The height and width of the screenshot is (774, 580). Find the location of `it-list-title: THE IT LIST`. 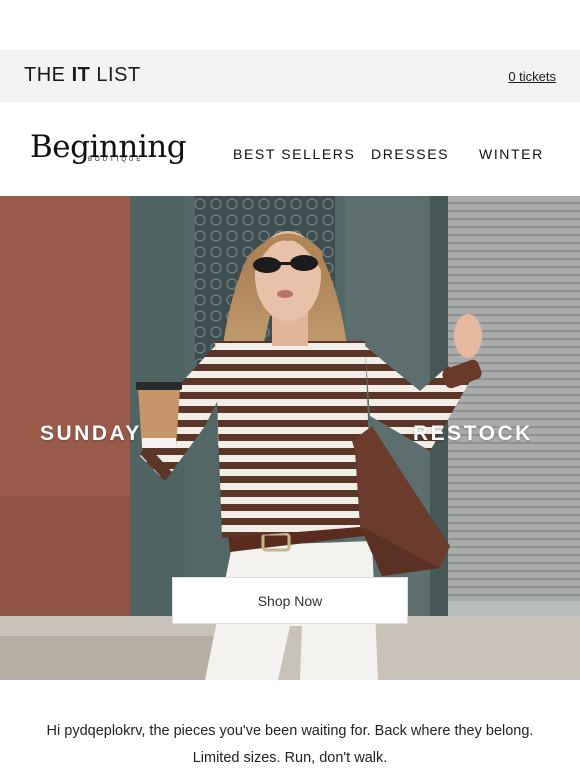

it-list-title: THE IT LIST is located at coordinates (82, 75).